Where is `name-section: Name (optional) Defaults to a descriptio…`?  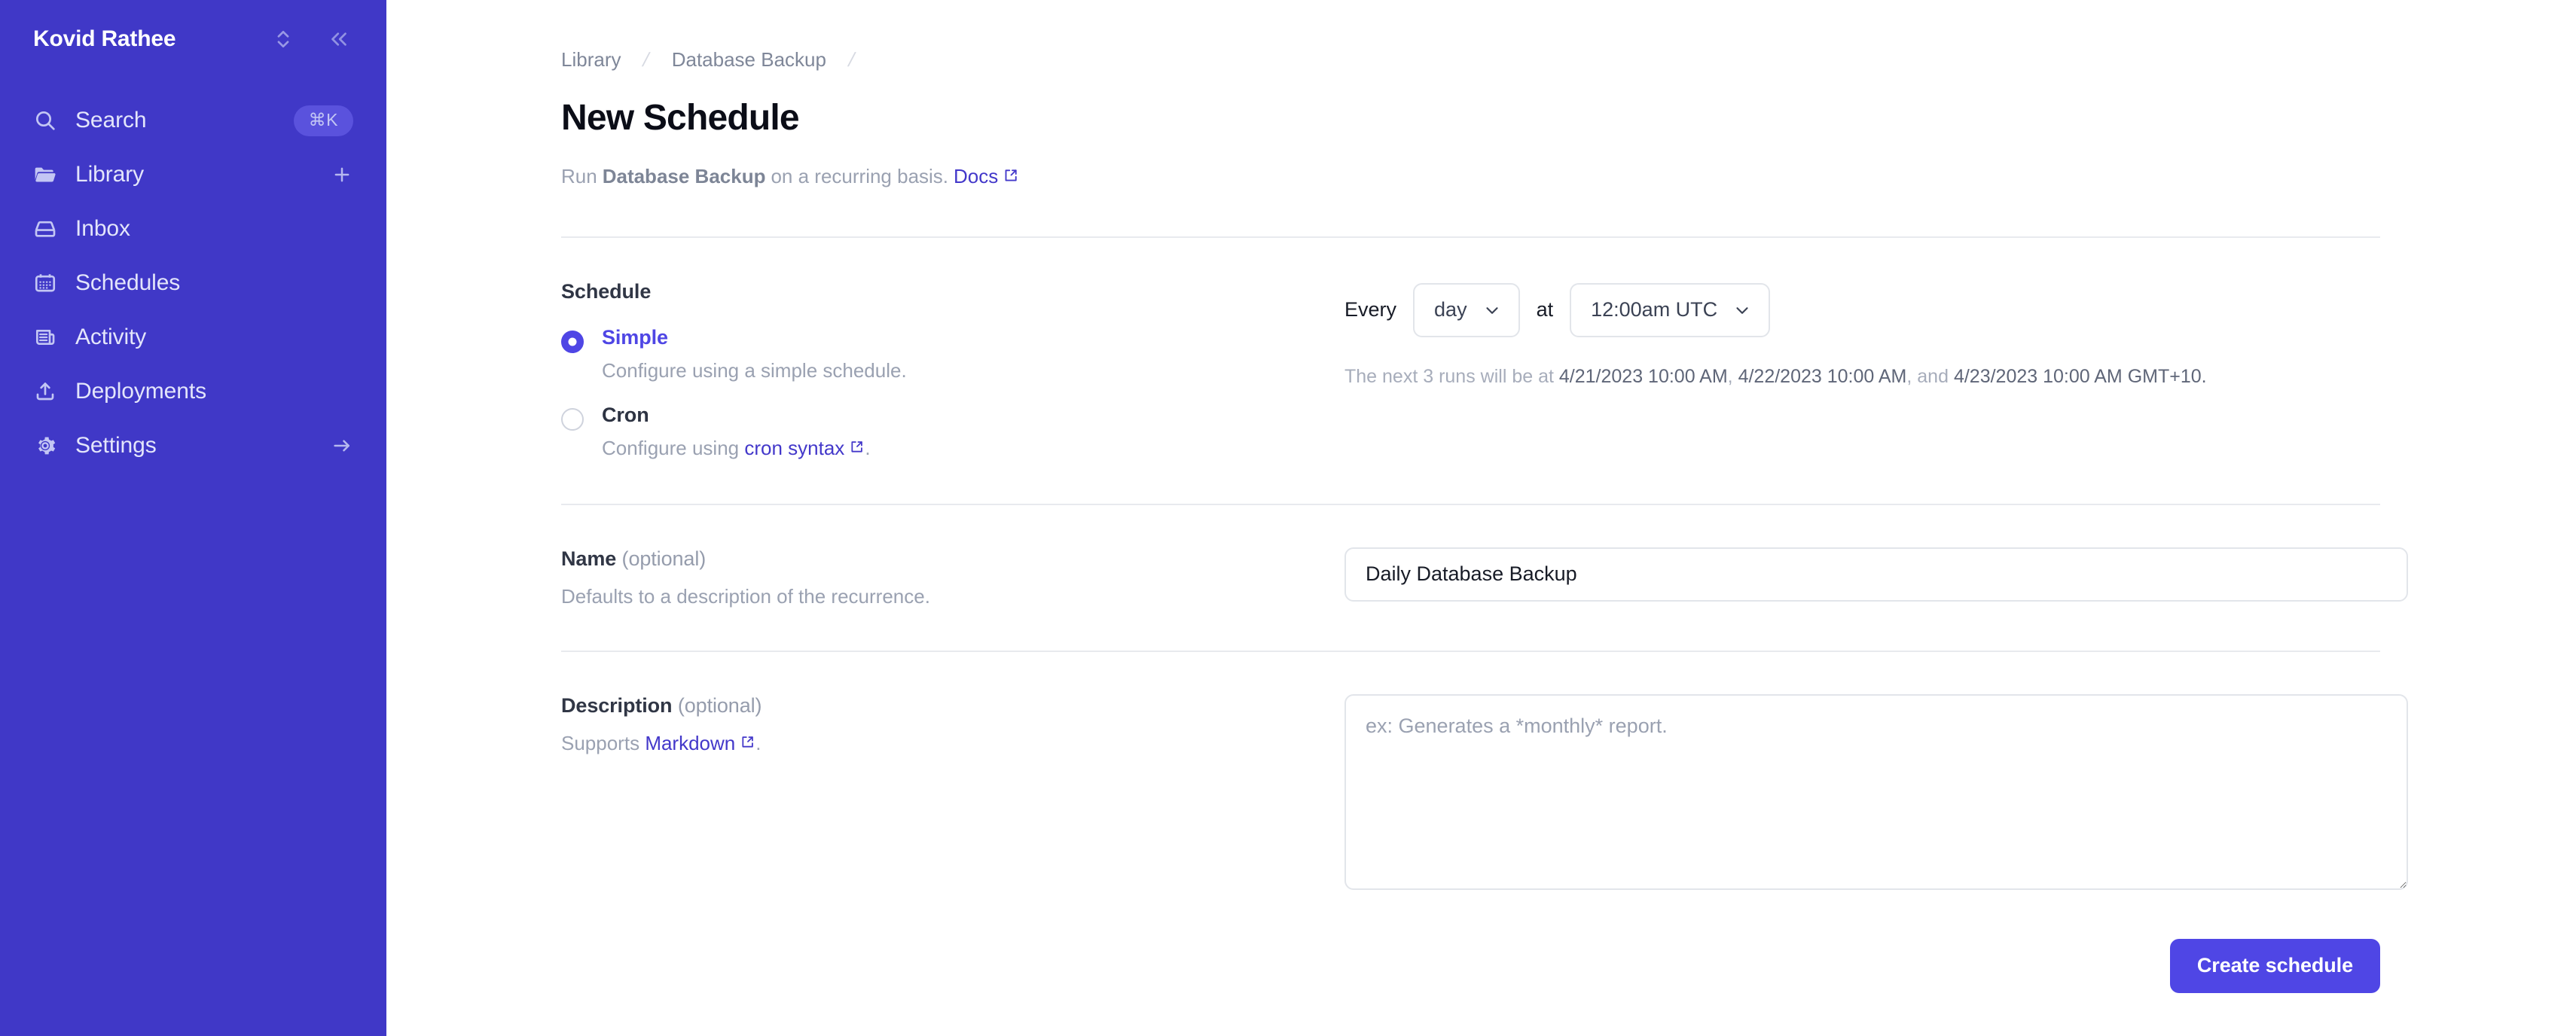
name-section: Name (optional) Defaults to a descriptio… is located at coordinates (1485, 578).